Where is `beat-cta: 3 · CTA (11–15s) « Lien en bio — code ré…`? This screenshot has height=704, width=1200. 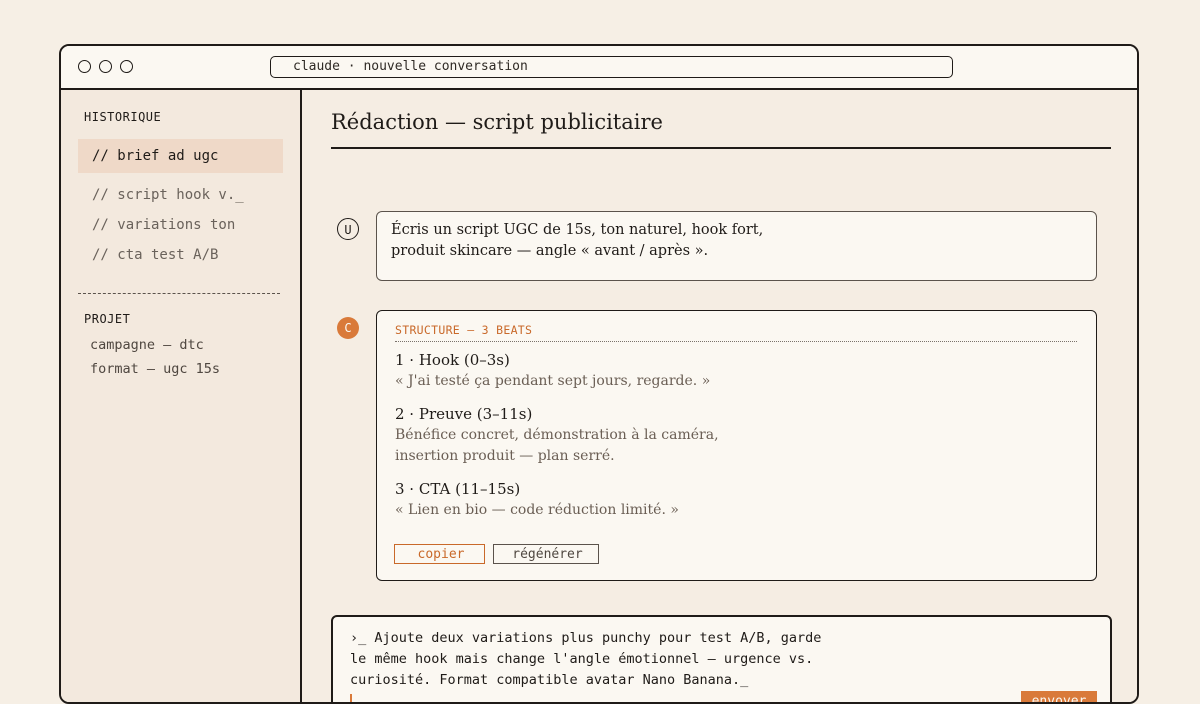 beat-cta: 3 · CTA (11–15s) « Lien en bio — code ré… is located at coordinates (736, 500).